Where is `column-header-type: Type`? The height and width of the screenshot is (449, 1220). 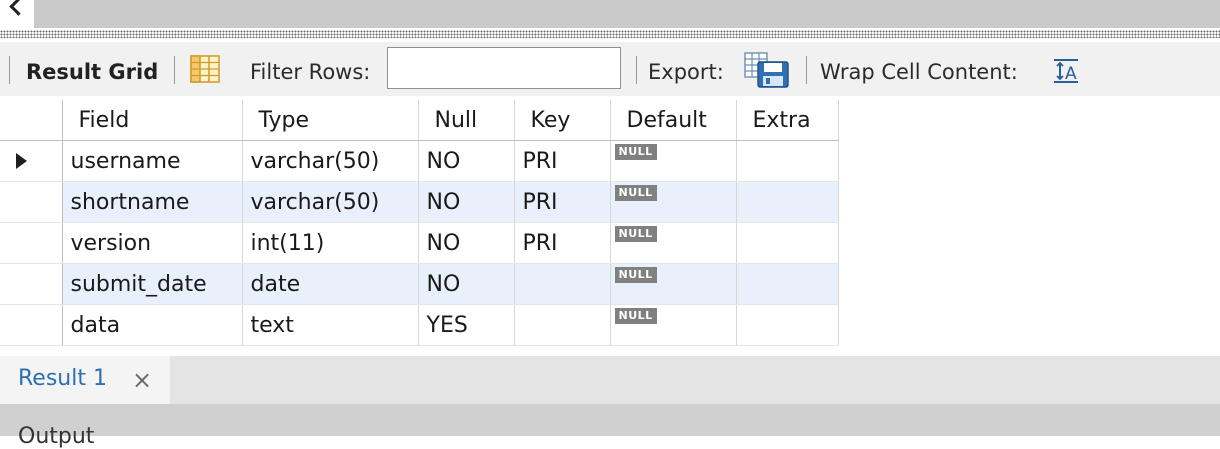 column-header-type: Type is located at coordinates (330, 120).